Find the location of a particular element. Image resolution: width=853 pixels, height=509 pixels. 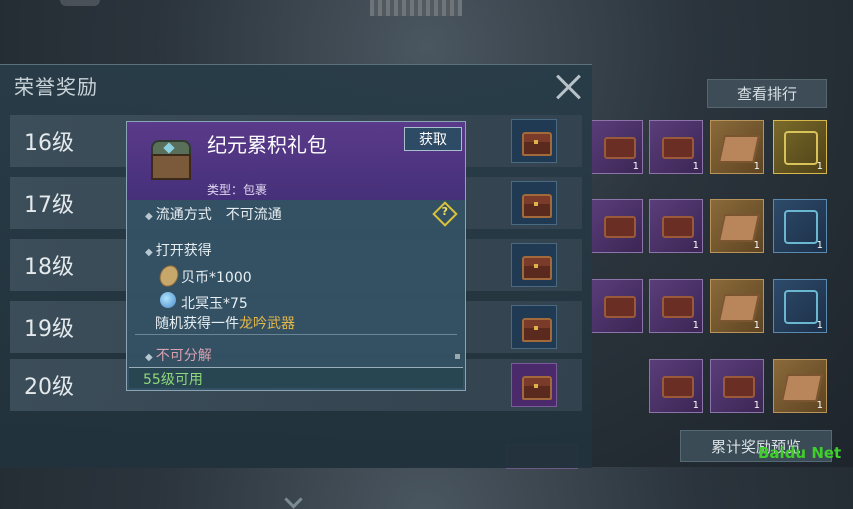

chevron-down-icon is located at coordinates (293, 499).